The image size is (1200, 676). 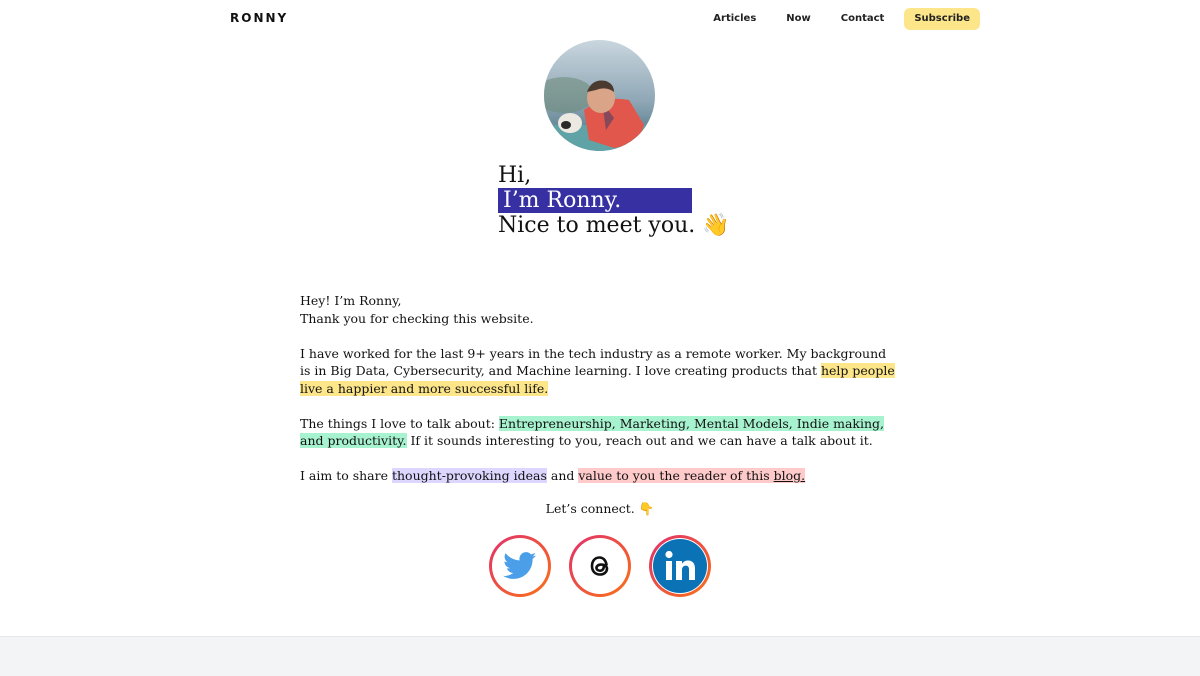 I want to click on hero-greeting: Hi, I’m Ronny. Nice to meet you. 👋, so click(x=628, y=200).